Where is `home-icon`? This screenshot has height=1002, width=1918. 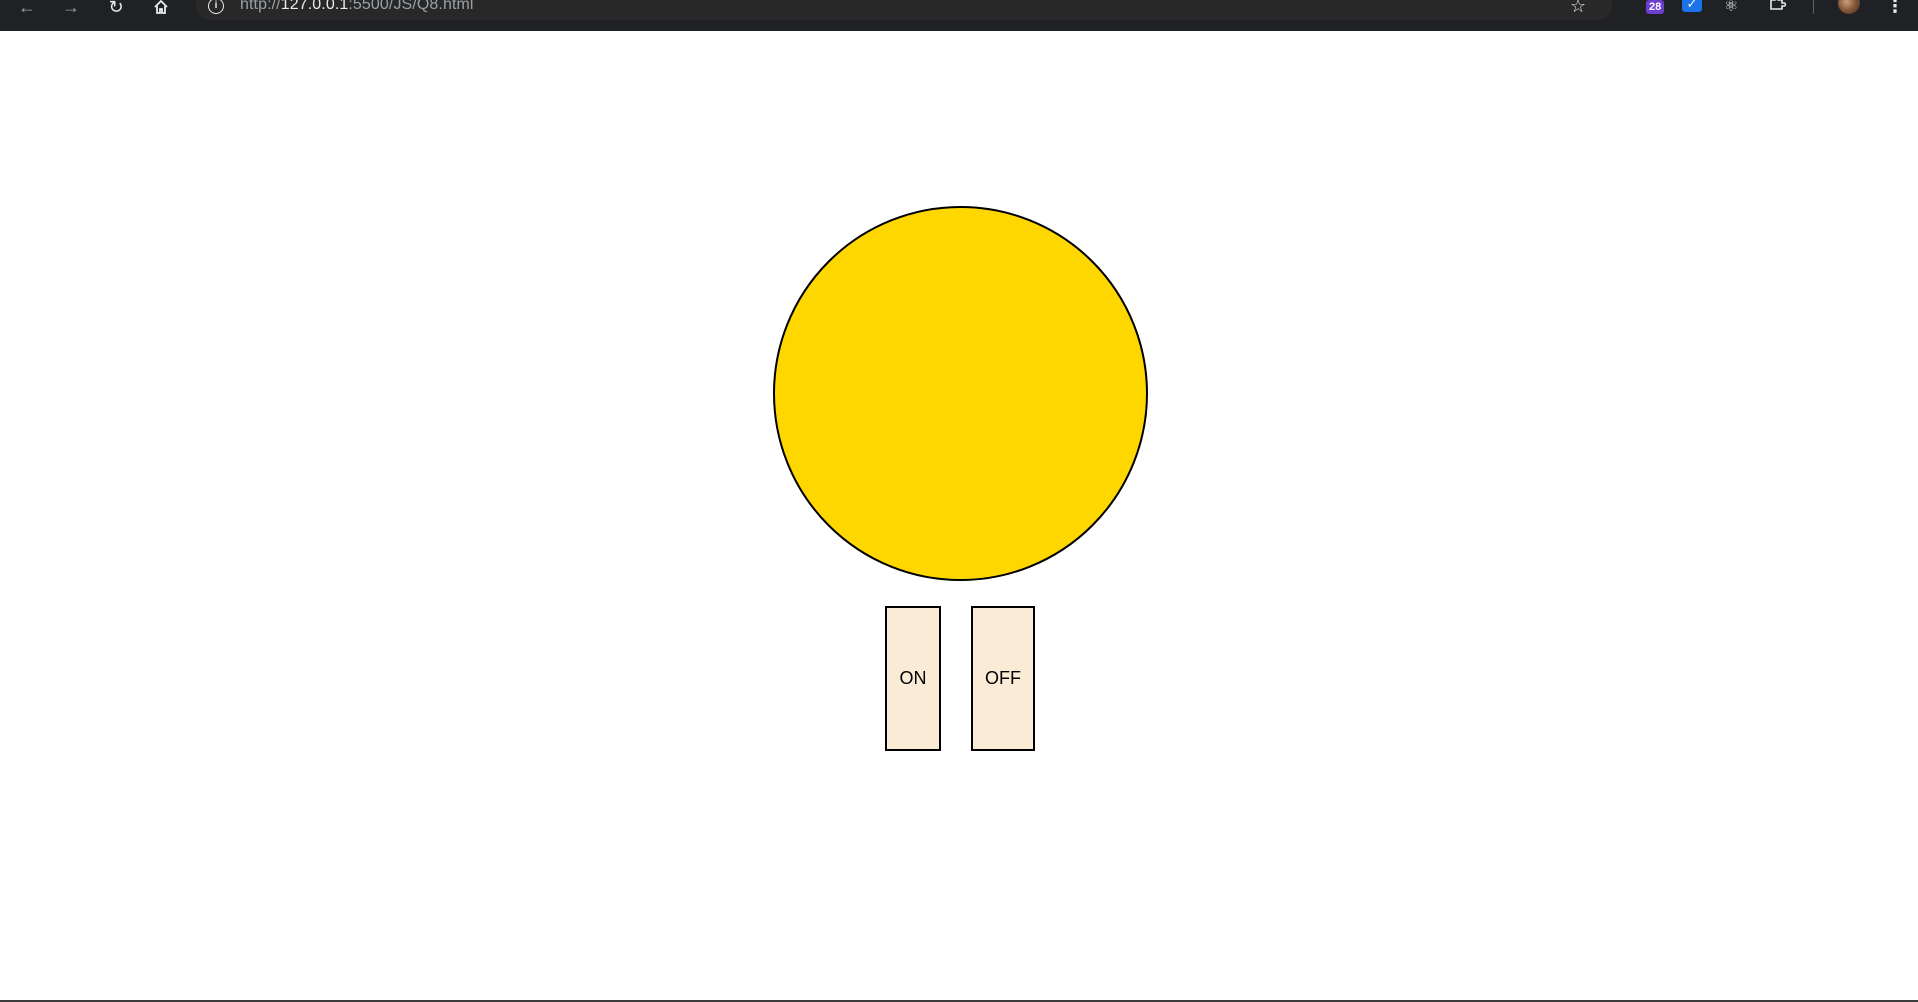 home-icon is located at coordinates (161, 7).